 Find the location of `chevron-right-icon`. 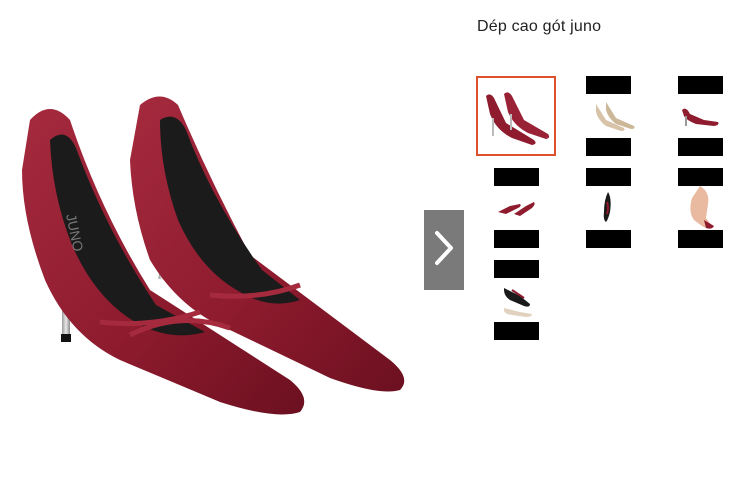

chevron-right-icon is located at coordinates (444, 250).